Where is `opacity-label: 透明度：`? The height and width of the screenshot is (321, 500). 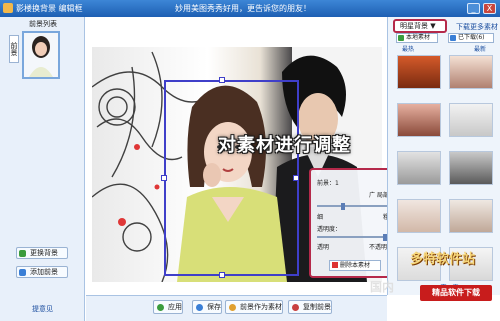 opacity-label: 透明度： is located at coordinates (329, 229).